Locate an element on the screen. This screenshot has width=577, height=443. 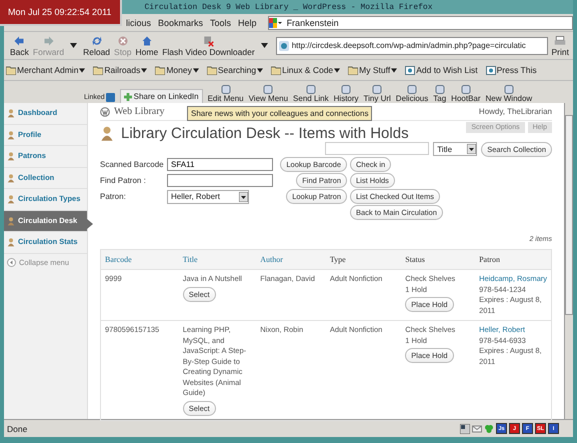
bookmark: Railroads is located at coordinates (120, 70).